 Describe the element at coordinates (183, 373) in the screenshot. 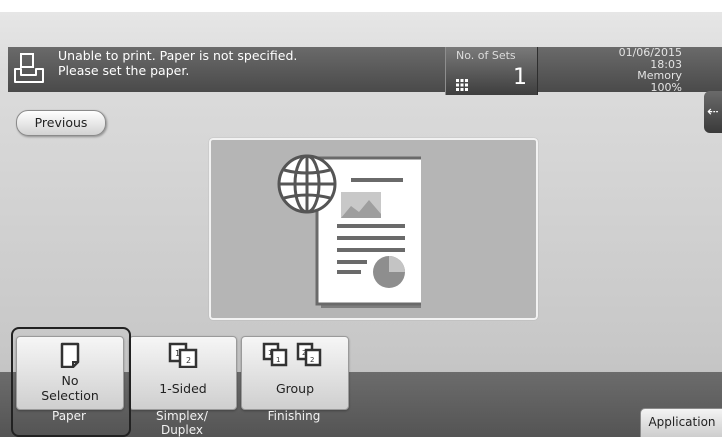

I see `simplex-duplex-button: 1 2 1-Sided` at that location.